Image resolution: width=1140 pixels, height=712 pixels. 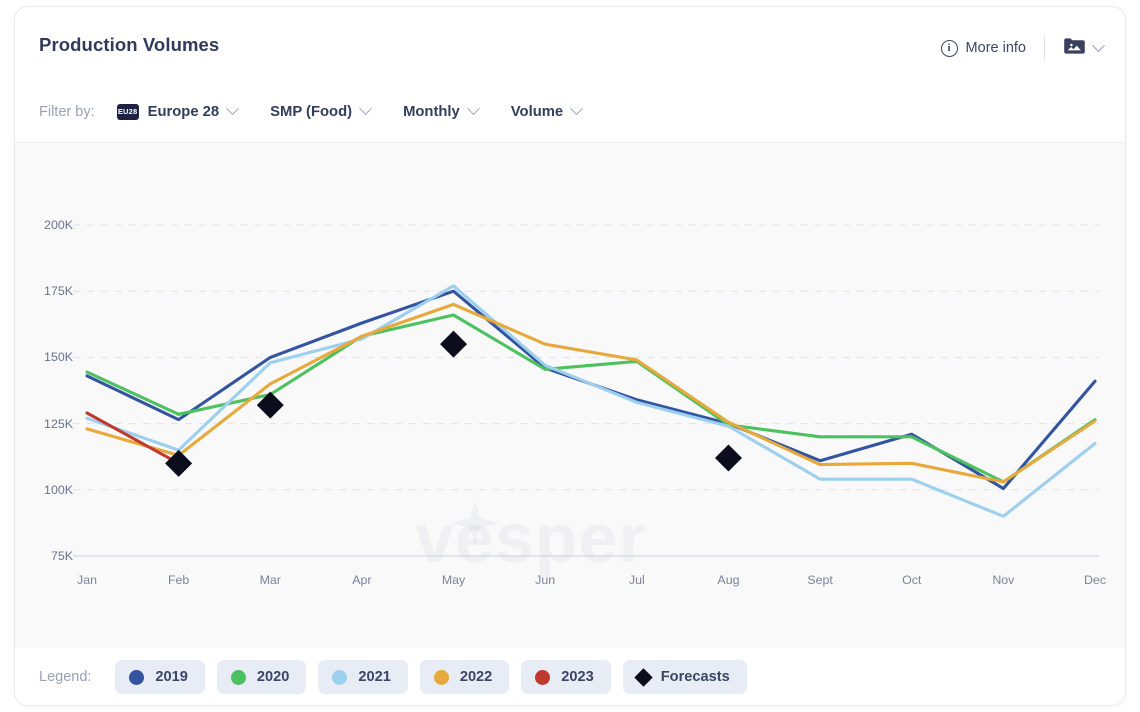 I want to click on x-axis-tick-label: Jan, so click(x=87, y=580).